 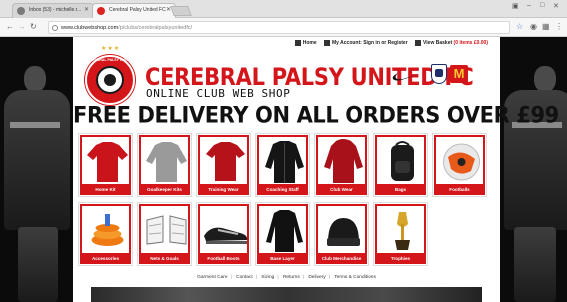 What do you see at coordinates (559, 26) in the screenshot?
I see `menu-icon: ⋮` at bounding box center [559, 26].